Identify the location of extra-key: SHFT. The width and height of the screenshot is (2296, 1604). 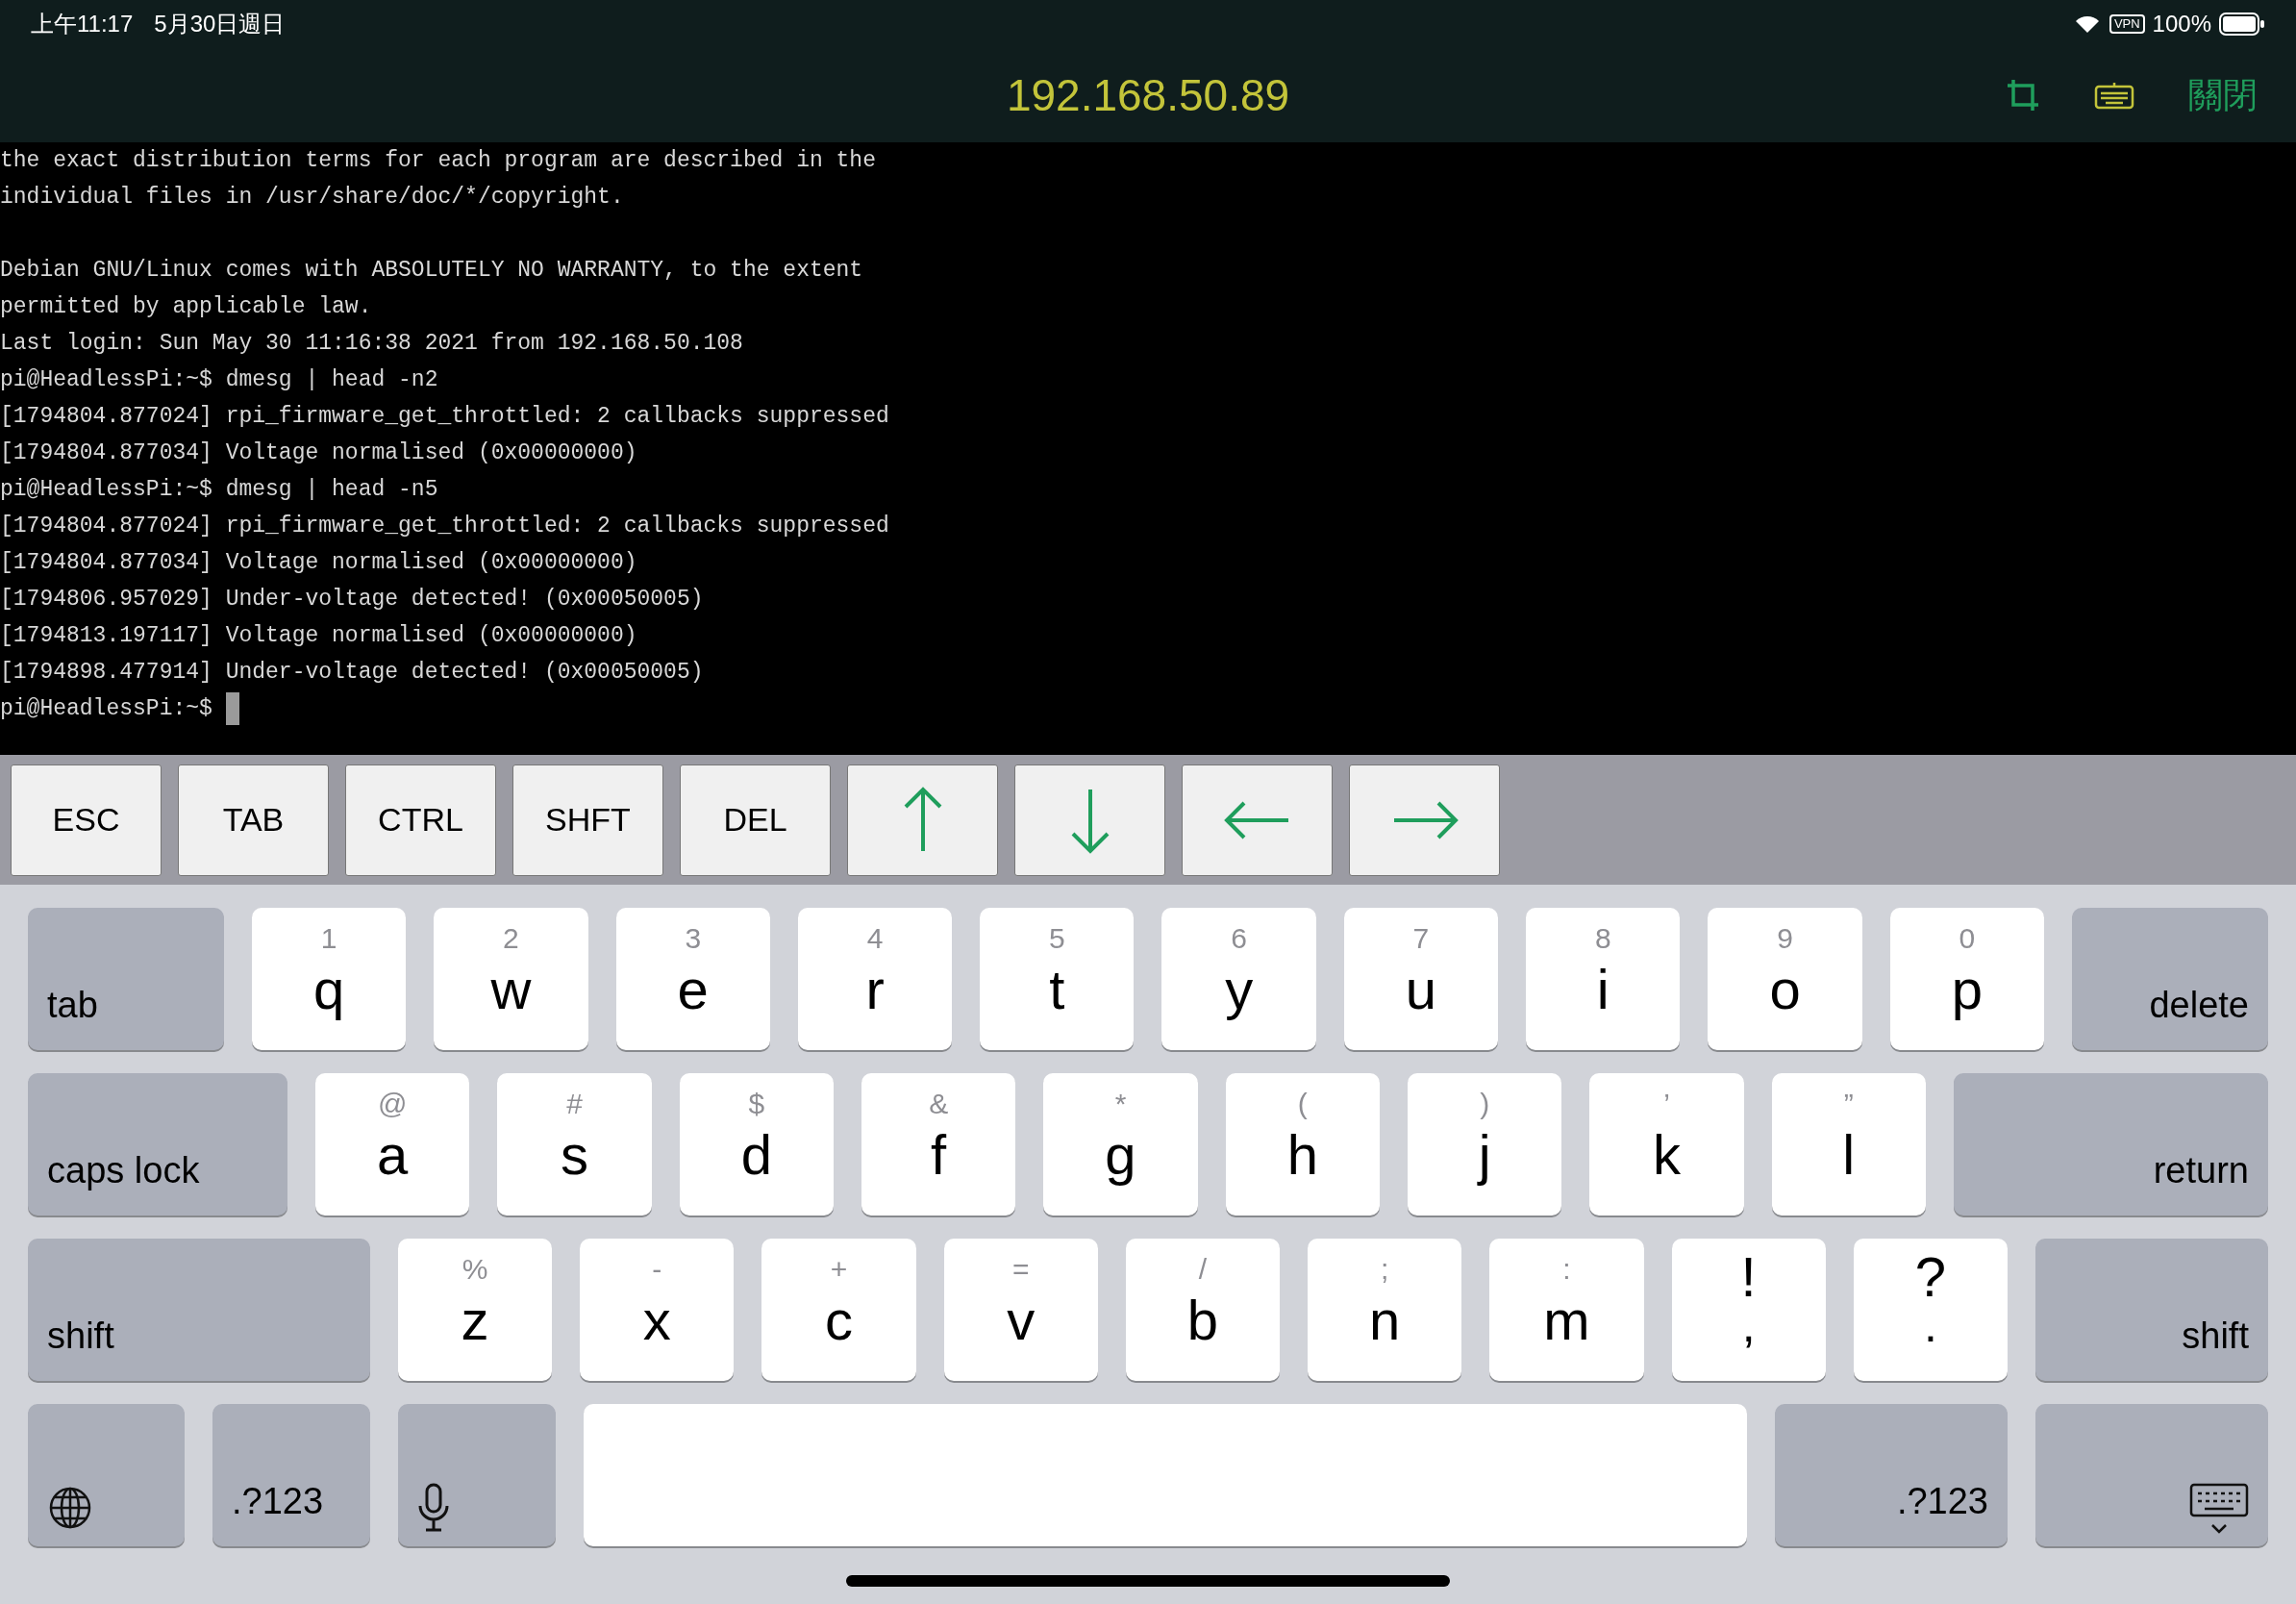
(587, 820).